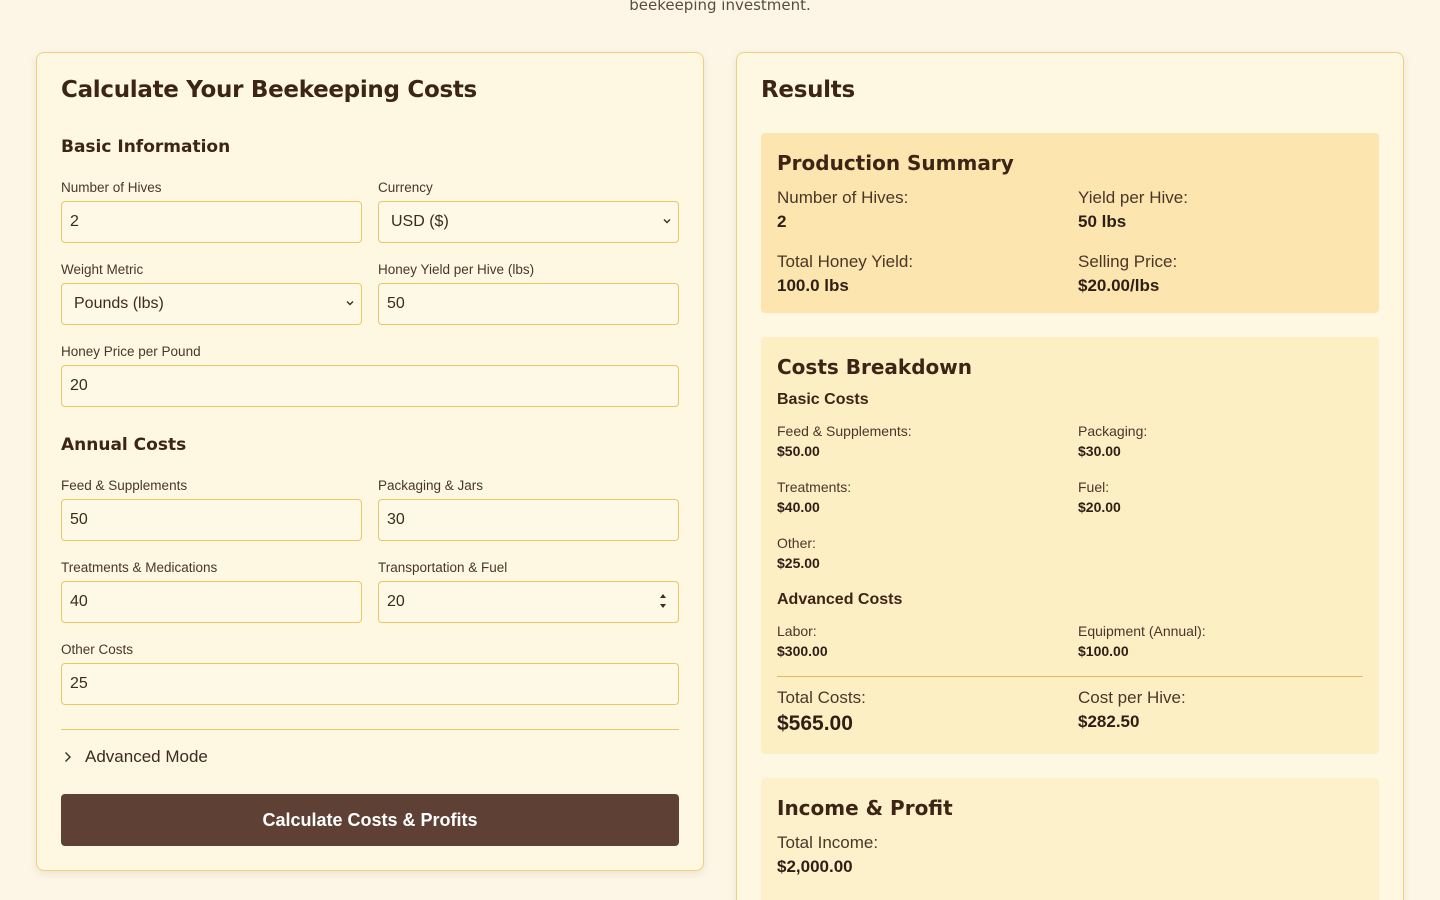 This screenshot has width=1440, height=900. What do you see at coordinates (456, 269) in the screenshot?
I see `honey-yield-label: Honey Yield per Hive (lbs)` at bounding box center [456, 269].